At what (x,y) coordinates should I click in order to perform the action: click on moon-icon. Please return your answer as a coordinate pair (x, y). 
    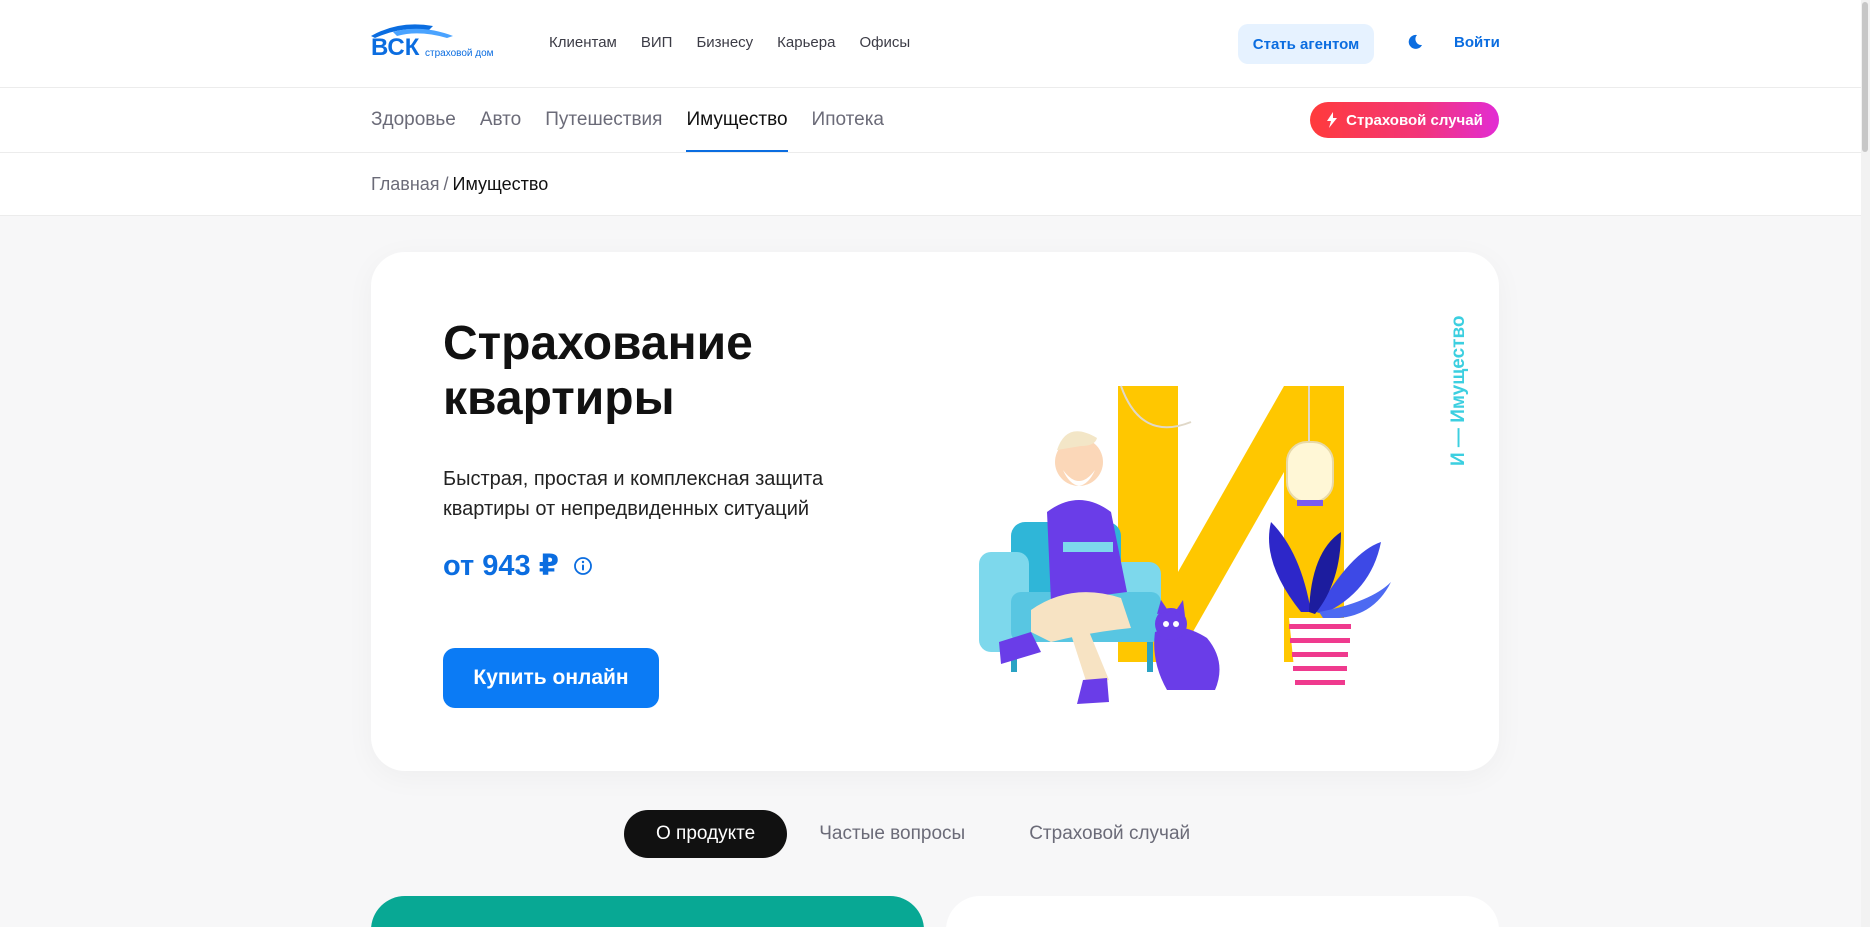
    Looking at the image, I should click on (1415, 42).